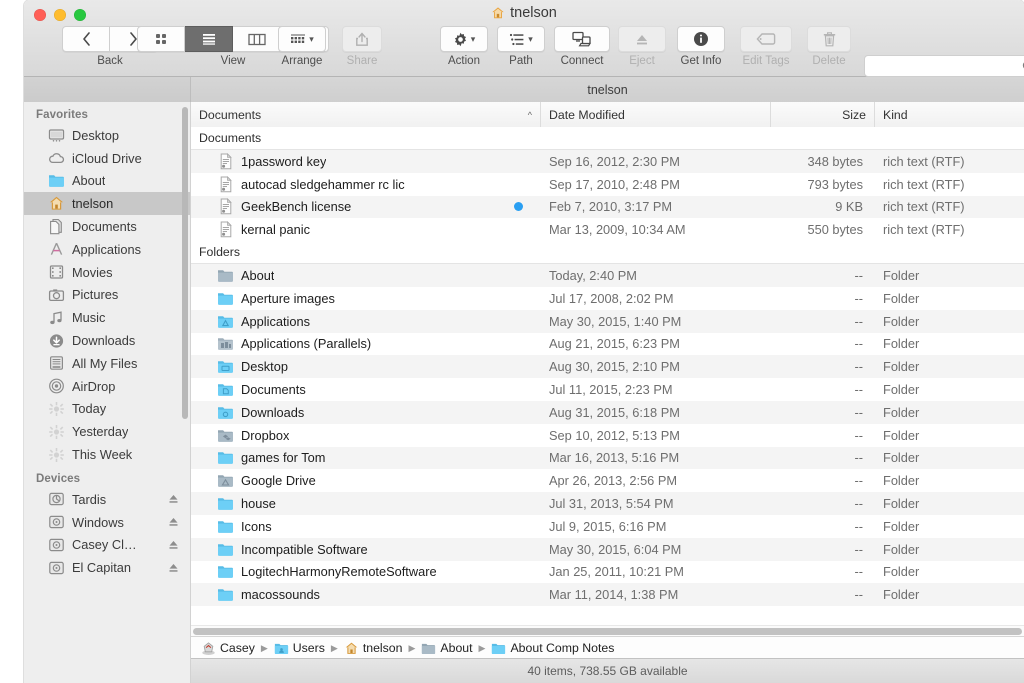 The width and height of the screenshot is (1024, 683). I want to click on all-my-files-icon, so click(56, 363).